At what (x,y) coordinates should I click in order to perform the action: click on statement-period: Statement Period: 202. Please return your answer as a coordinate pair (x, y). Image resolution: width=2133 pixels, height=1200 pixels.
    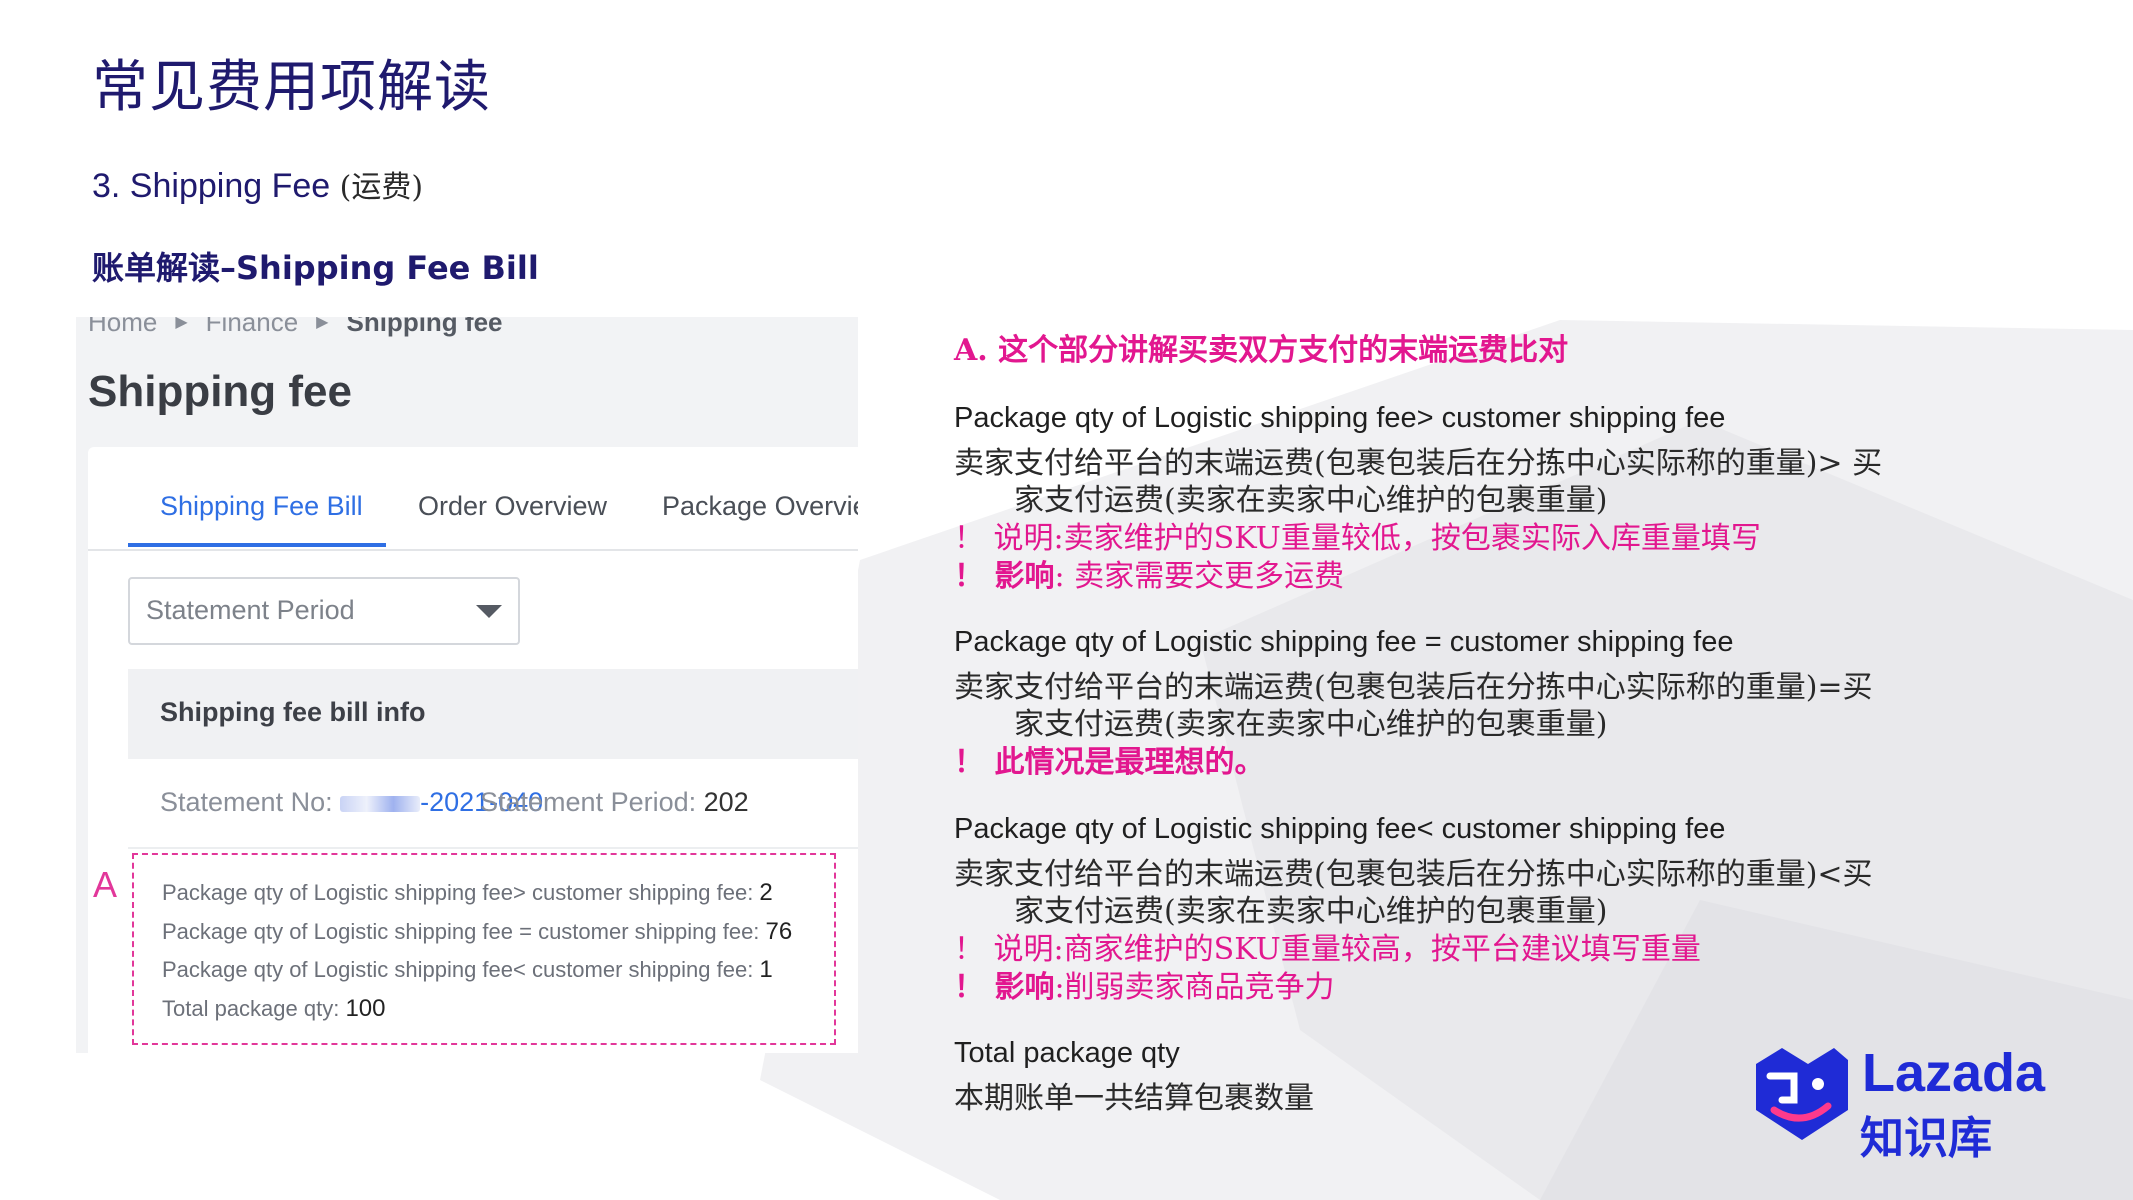
    Looking at the image, I should click on (614, 802).